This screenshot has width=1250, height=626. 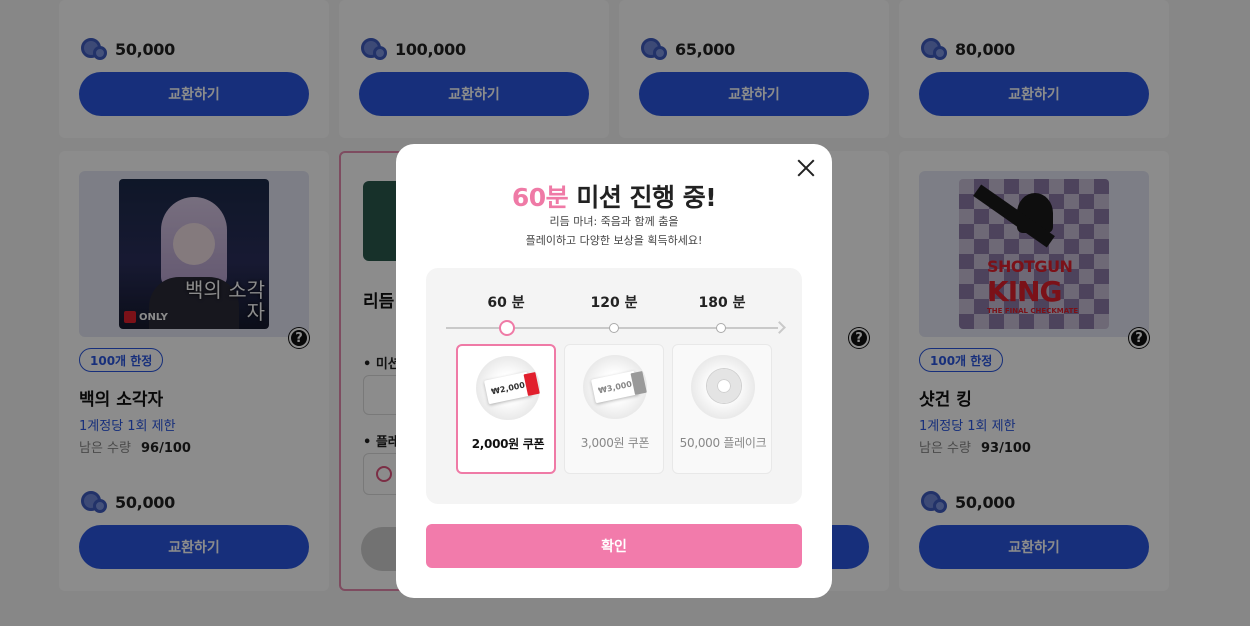 I want to click on modal-title-highlight: 60분, so click(x=540, y=197).